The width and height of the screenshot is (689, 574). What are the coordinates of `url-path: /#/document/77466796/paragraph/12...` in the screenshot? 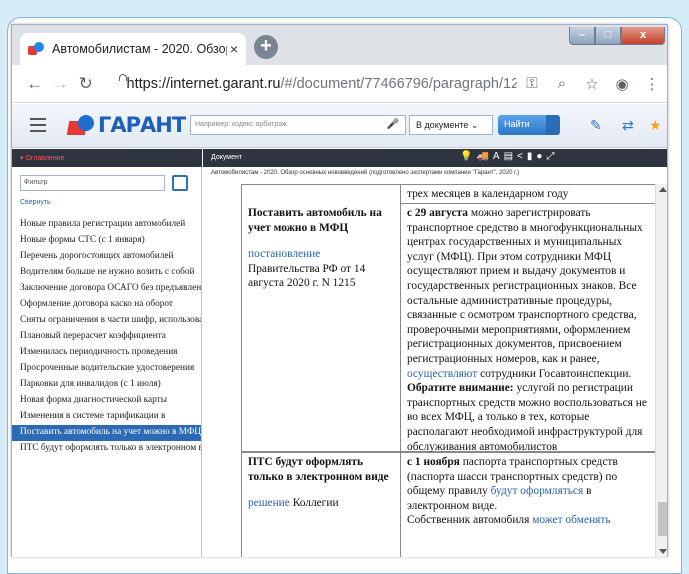 It's located at (398, 83).